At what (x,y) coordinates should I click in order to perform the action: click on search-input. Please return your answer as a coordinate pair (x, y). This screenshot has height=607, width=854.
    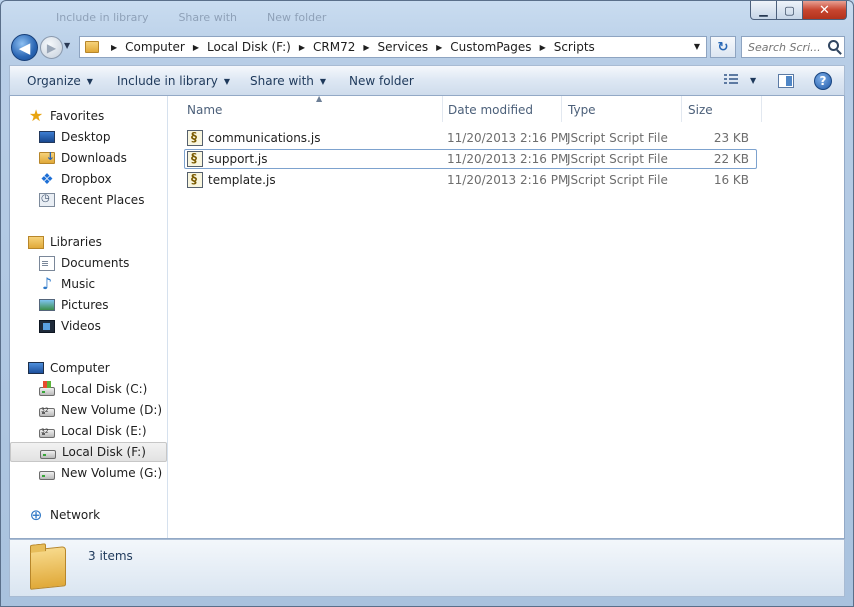
    Looking at the image, I should click on (788, 47).